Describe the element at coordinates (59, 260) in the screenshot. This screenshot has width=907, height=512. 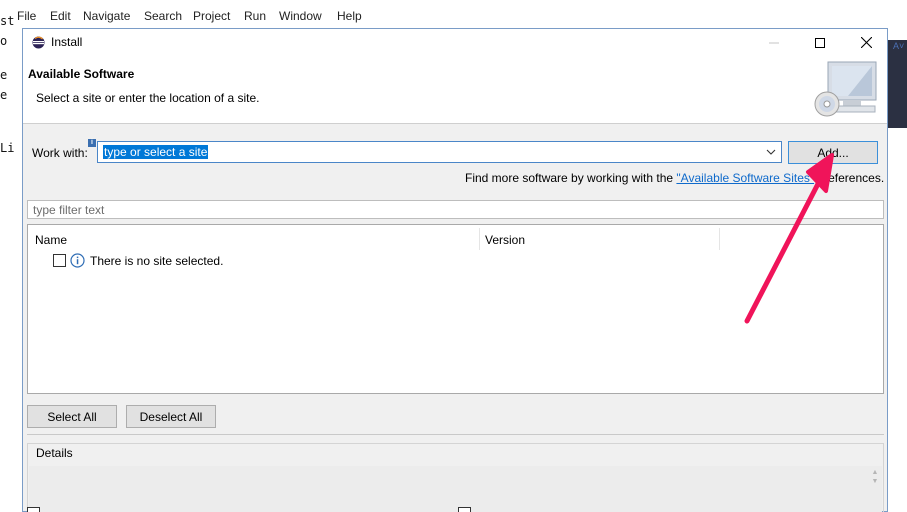
I see `row-checkbox` at that location.